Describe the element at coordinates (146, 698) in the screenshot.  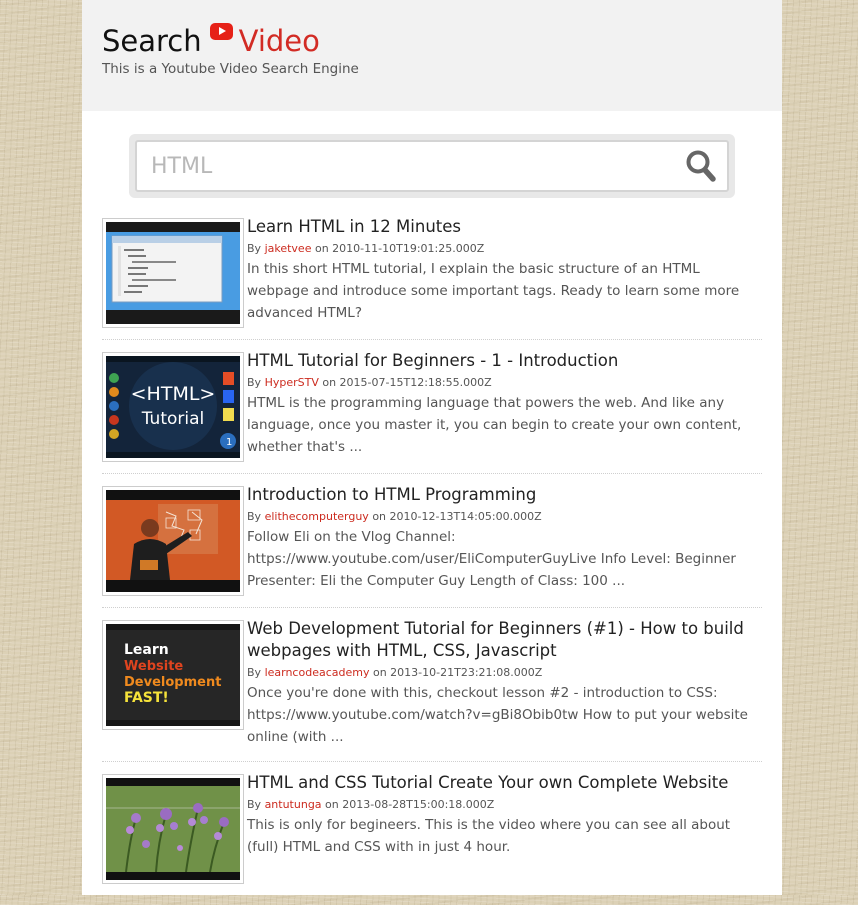
I see `thumb-text-fast: FAST!` at that location.